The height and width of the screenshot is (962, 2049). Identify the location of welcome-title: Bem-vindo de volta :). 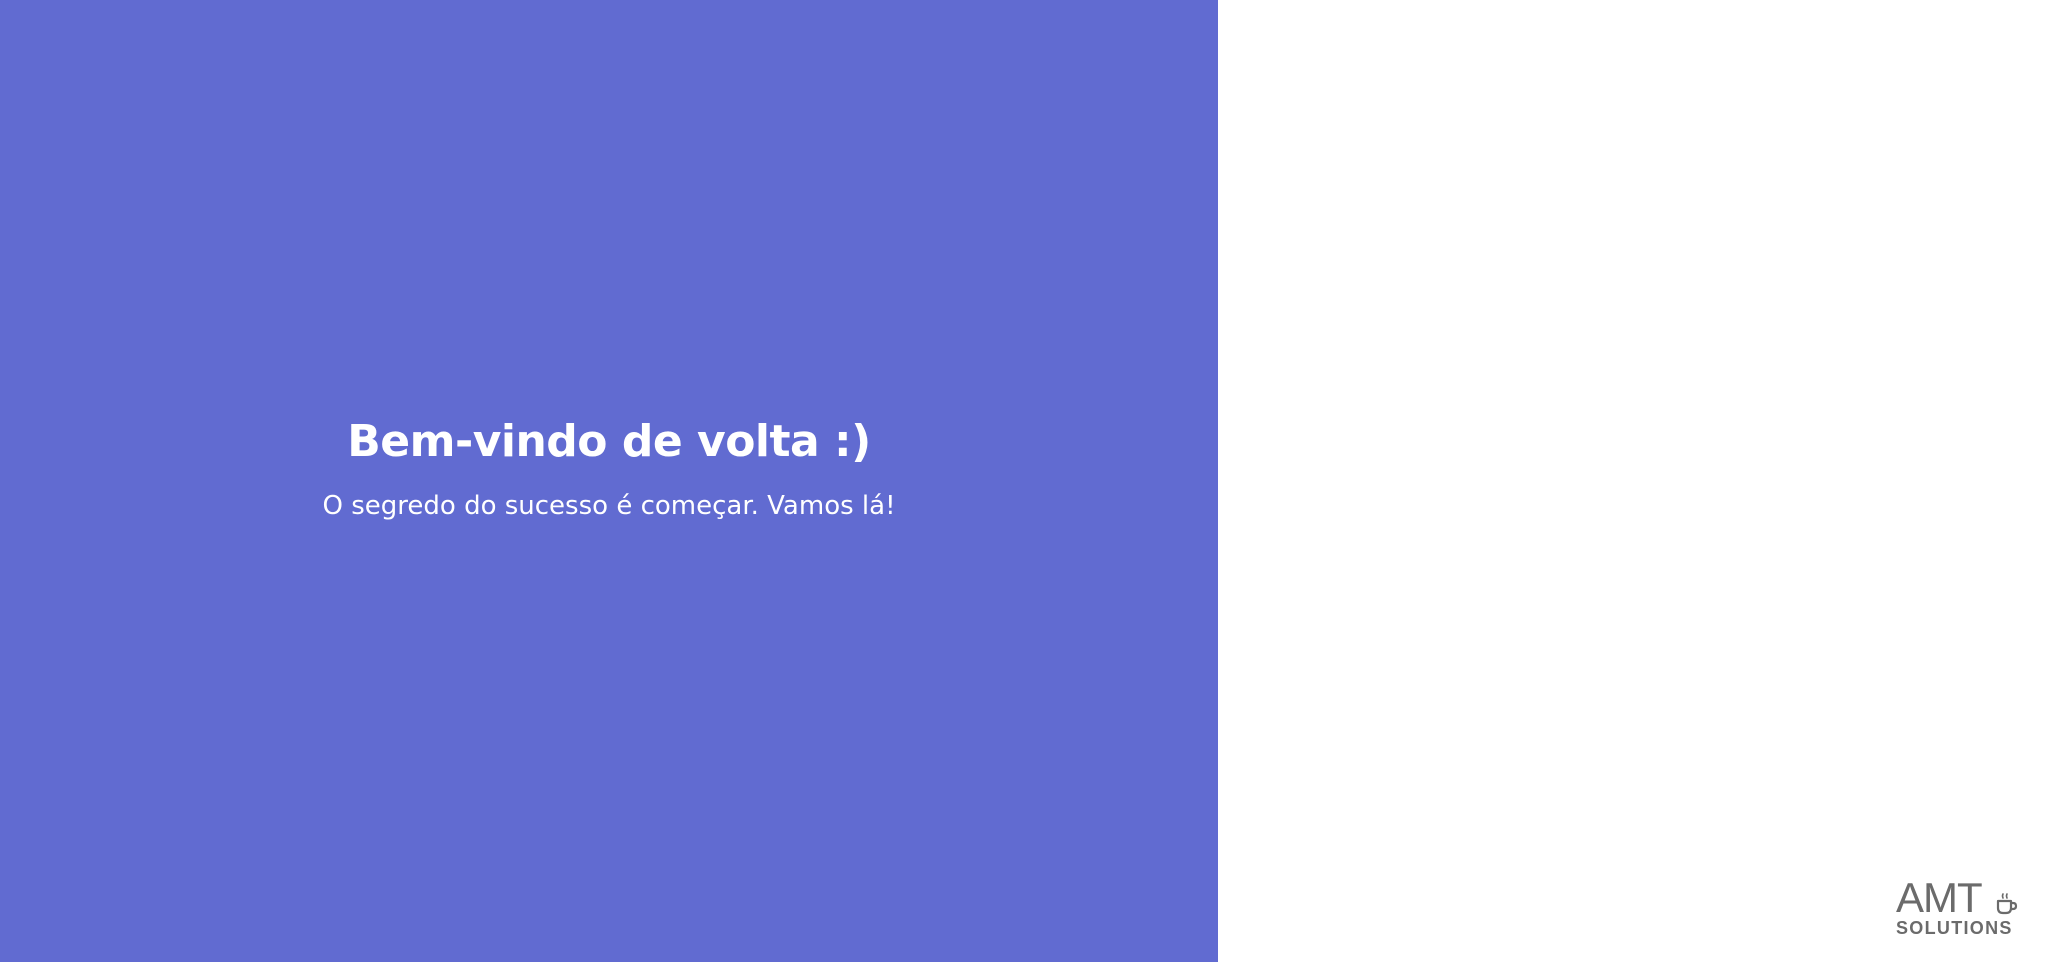
(609, 441).